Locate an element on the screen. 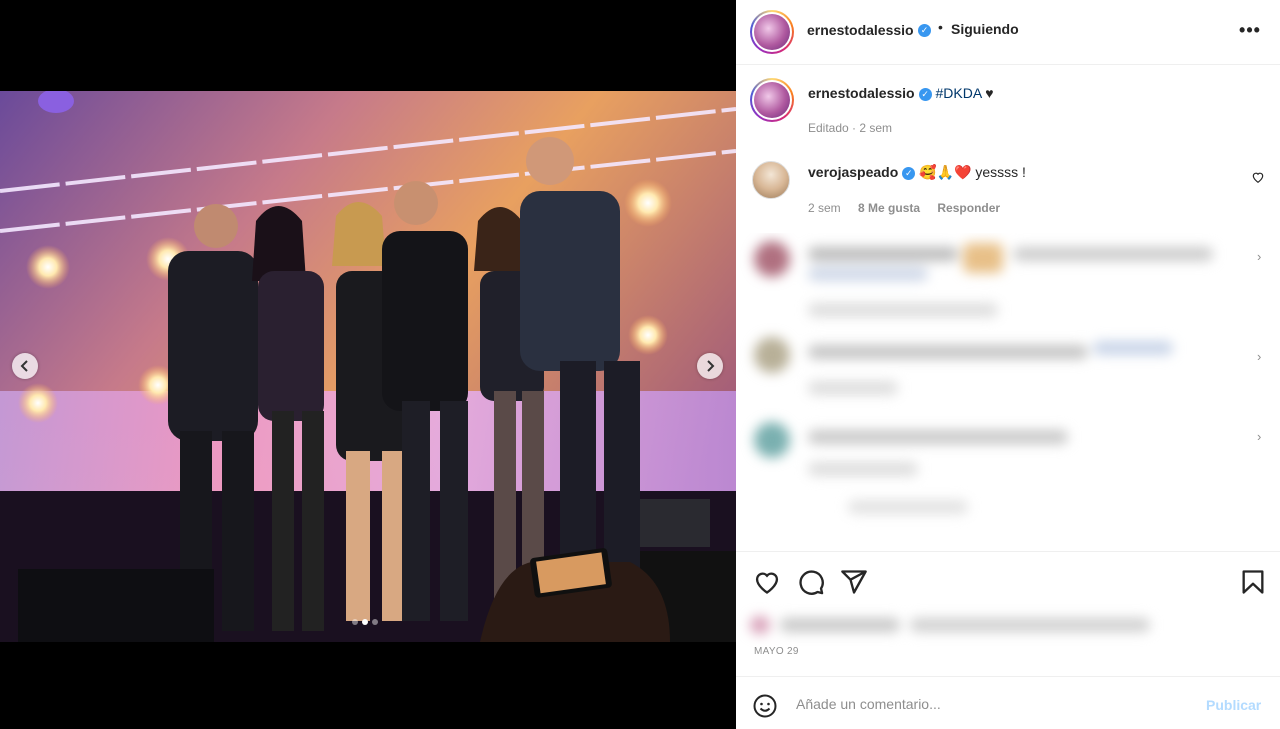 This screenshot has width=1280, height=729. reply-button: Responder is located at coordinates (968, 208).